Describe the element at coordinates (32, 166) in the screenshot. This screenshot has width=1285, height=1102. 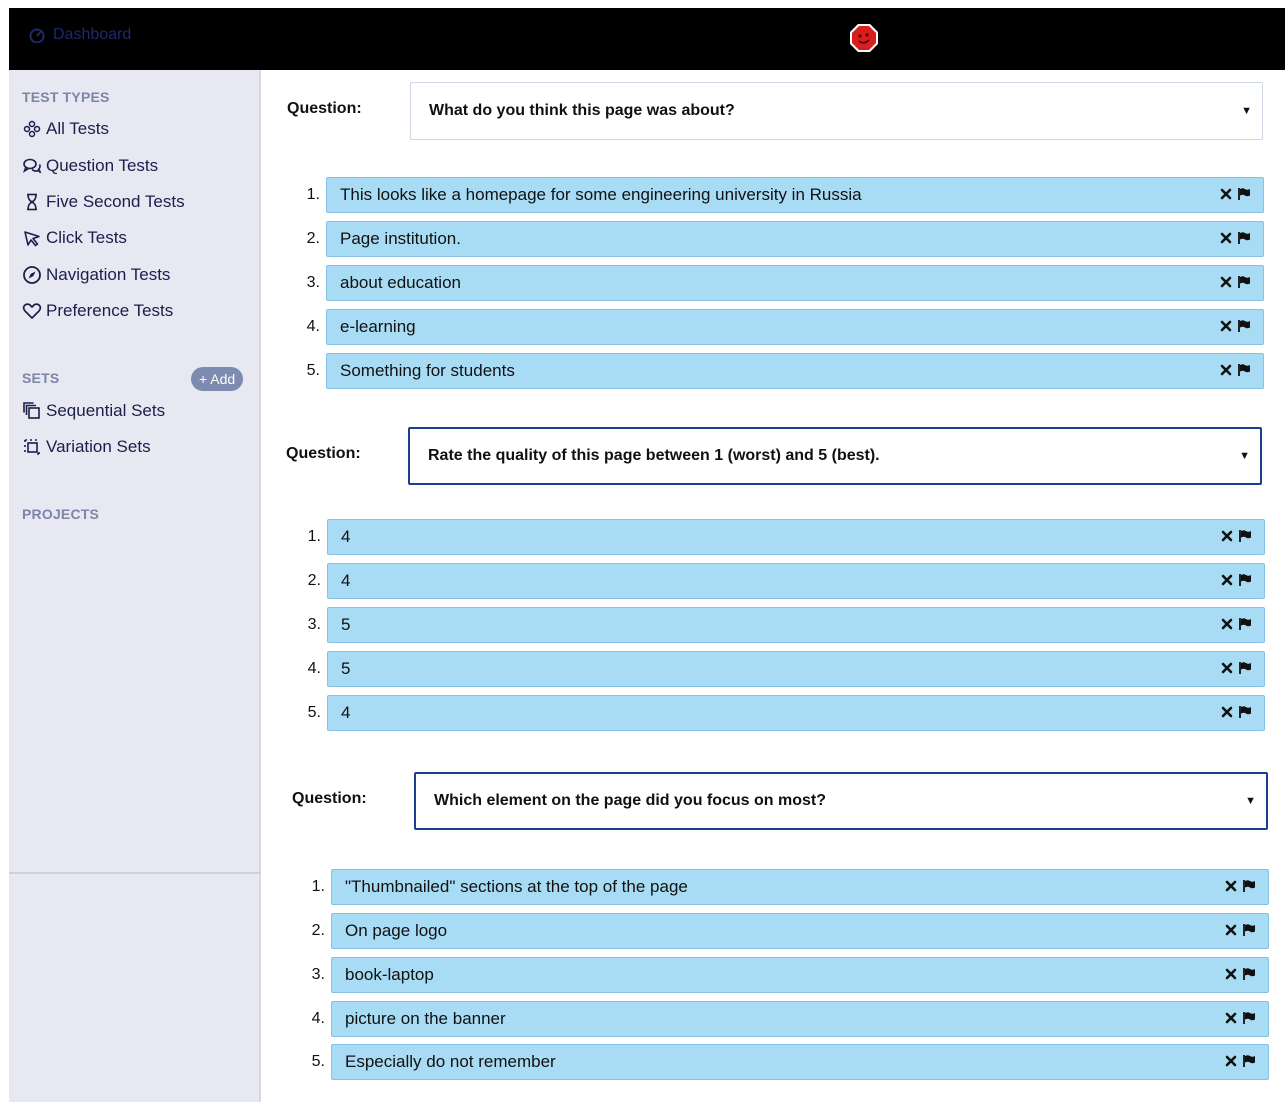
I see `question-bubbles-icon` at that location.